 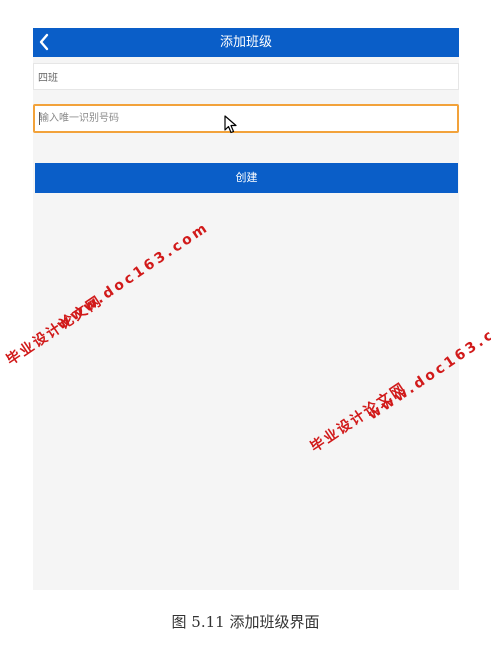 What do you see at coordinates (39, 118) in the screenshot?
I see `text-caret` at bounding box center [39, 118].